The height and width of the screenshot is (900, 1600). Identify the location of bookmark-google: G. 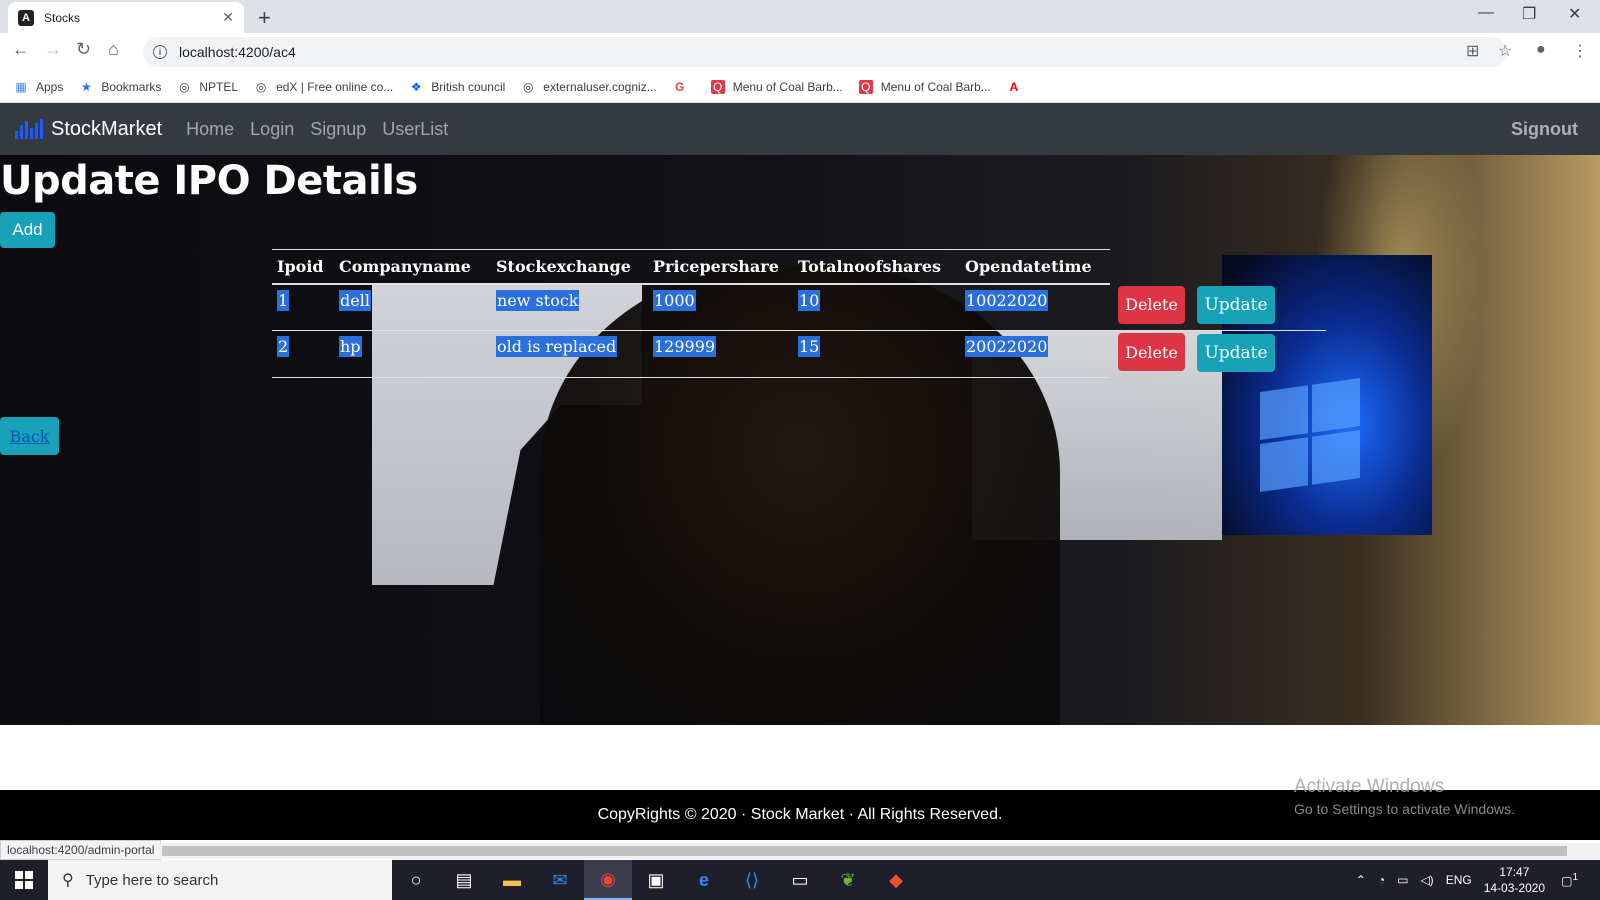
(684, 87).